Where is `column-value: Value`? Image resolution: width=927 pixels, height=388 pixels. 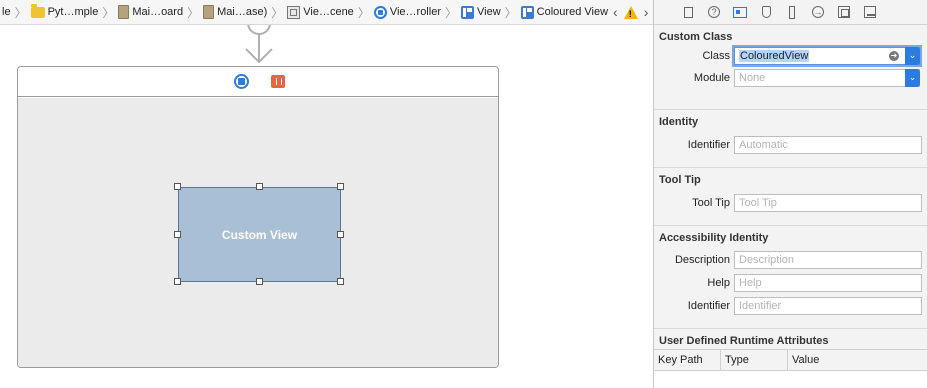
column-value: Value is located at coordinates (857, 360).